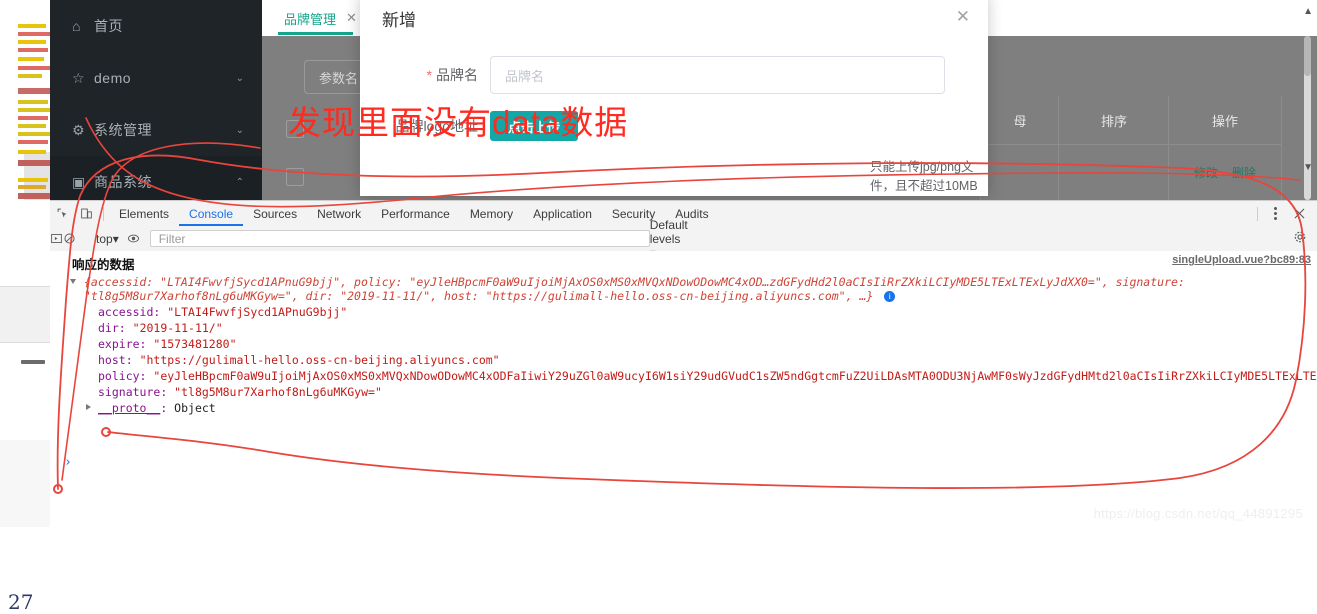  I want to click on editor-line-number: 27, so click(21, 602).